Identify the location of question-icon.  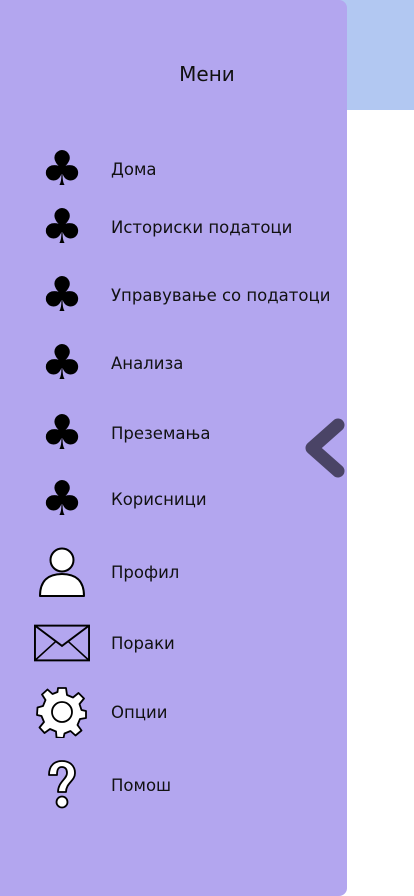
(62, 785).